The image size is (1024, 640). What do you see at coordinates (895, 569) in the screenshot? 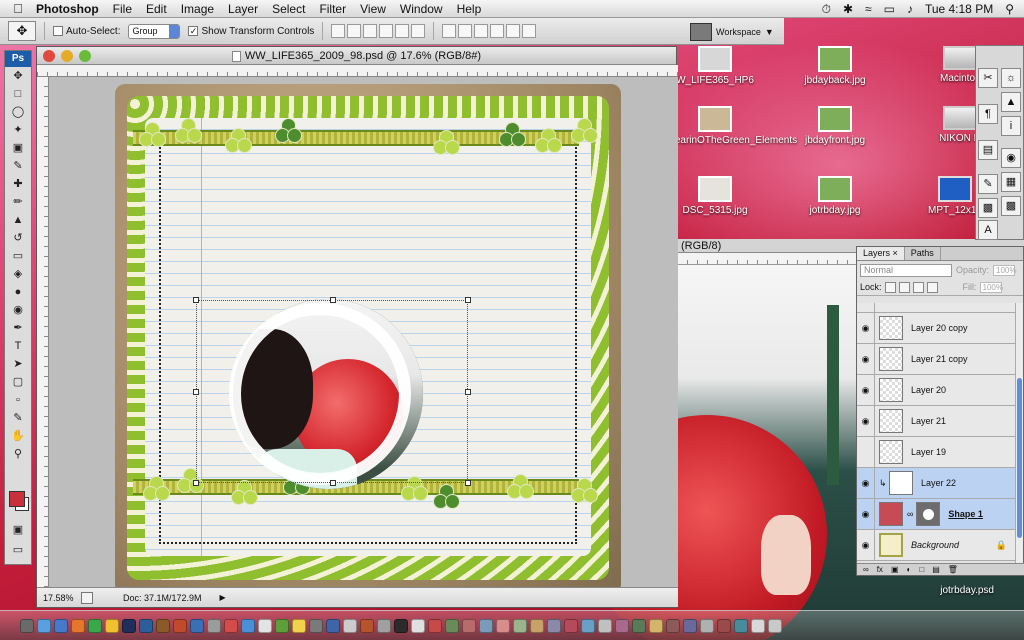
I see `add-mask-icon: ▣` at bounding box center [895, 569].